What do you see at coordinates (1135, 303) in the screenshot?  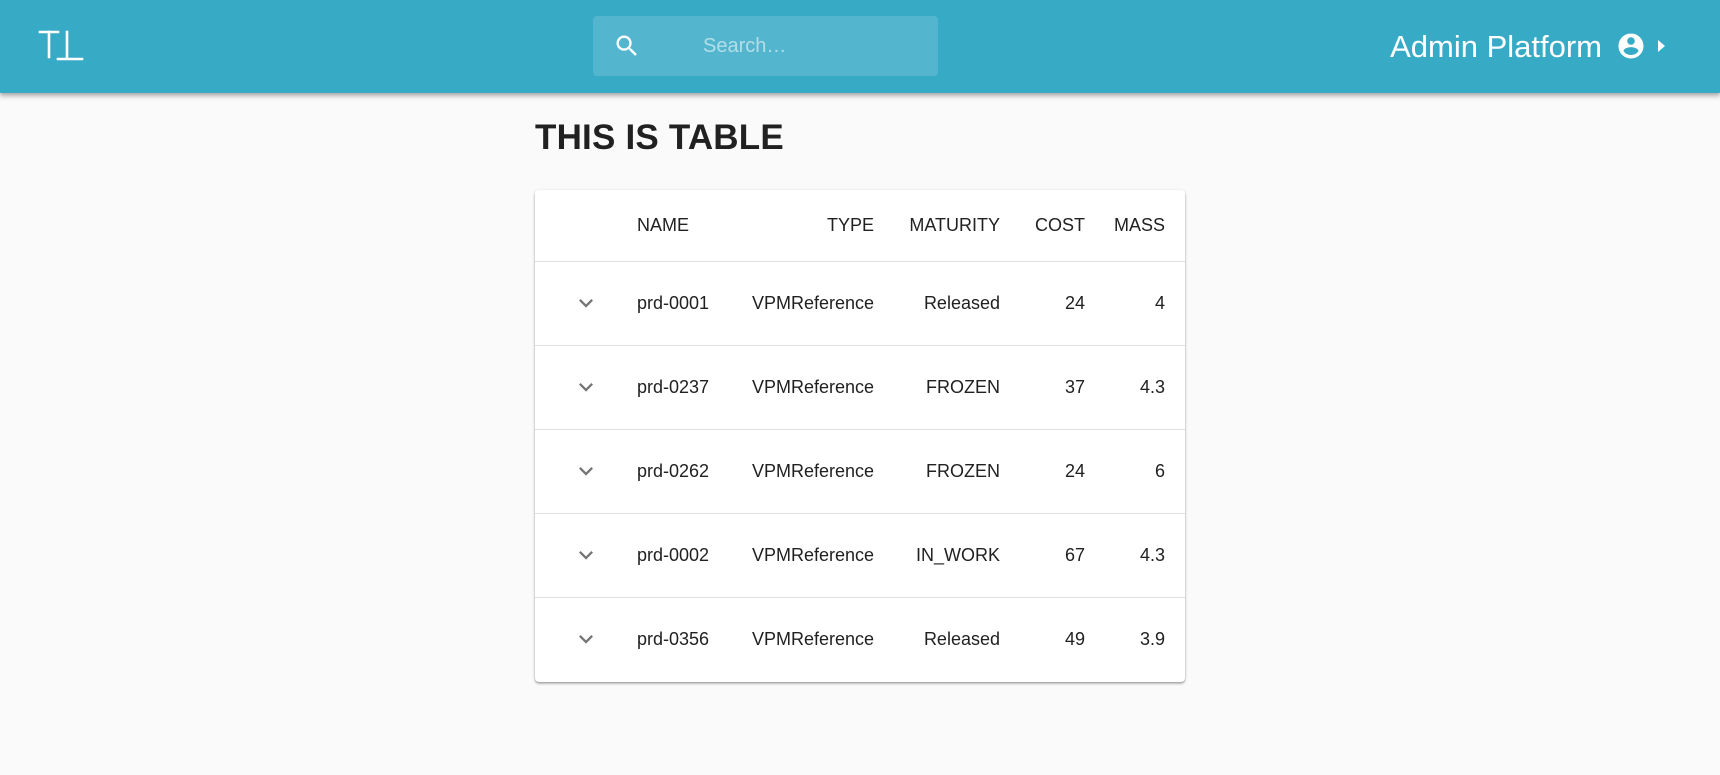 I see `cell-mass: 4` at bounding box center [1135, 303].